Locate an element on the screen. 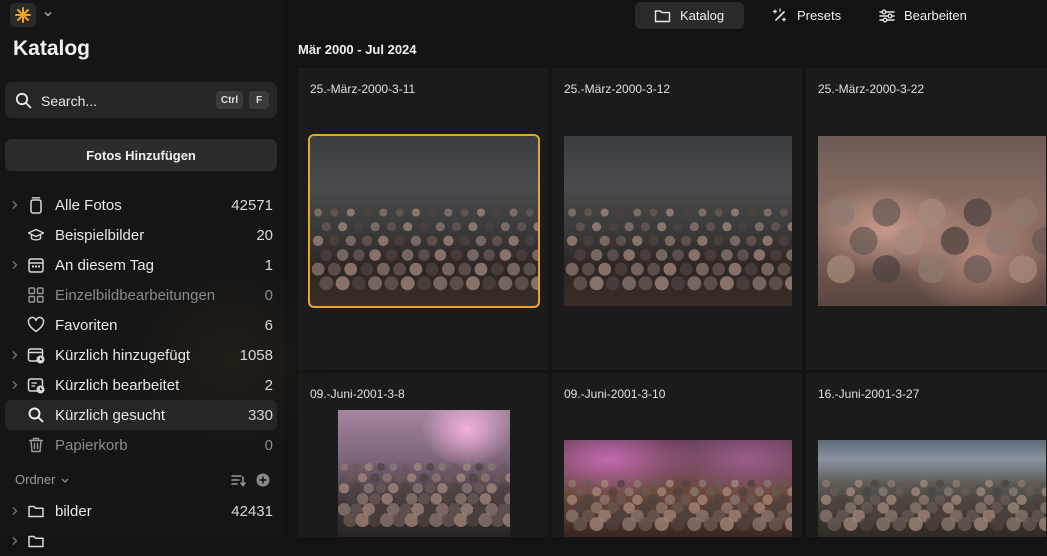 The image size is (1047, 556). sidebar-item-label: Favoriten is located at coordinates (86, 325).